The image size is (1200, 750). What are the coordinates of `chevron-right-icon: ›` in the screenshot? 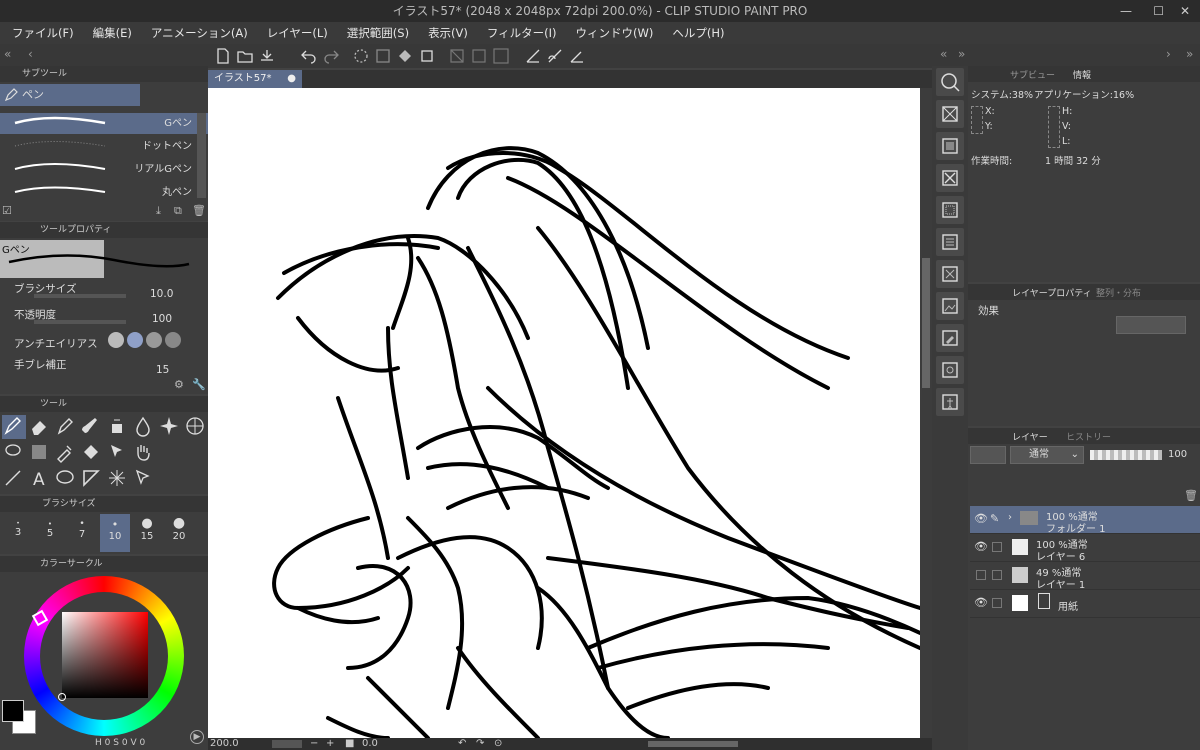 It's located at (1168, 54).